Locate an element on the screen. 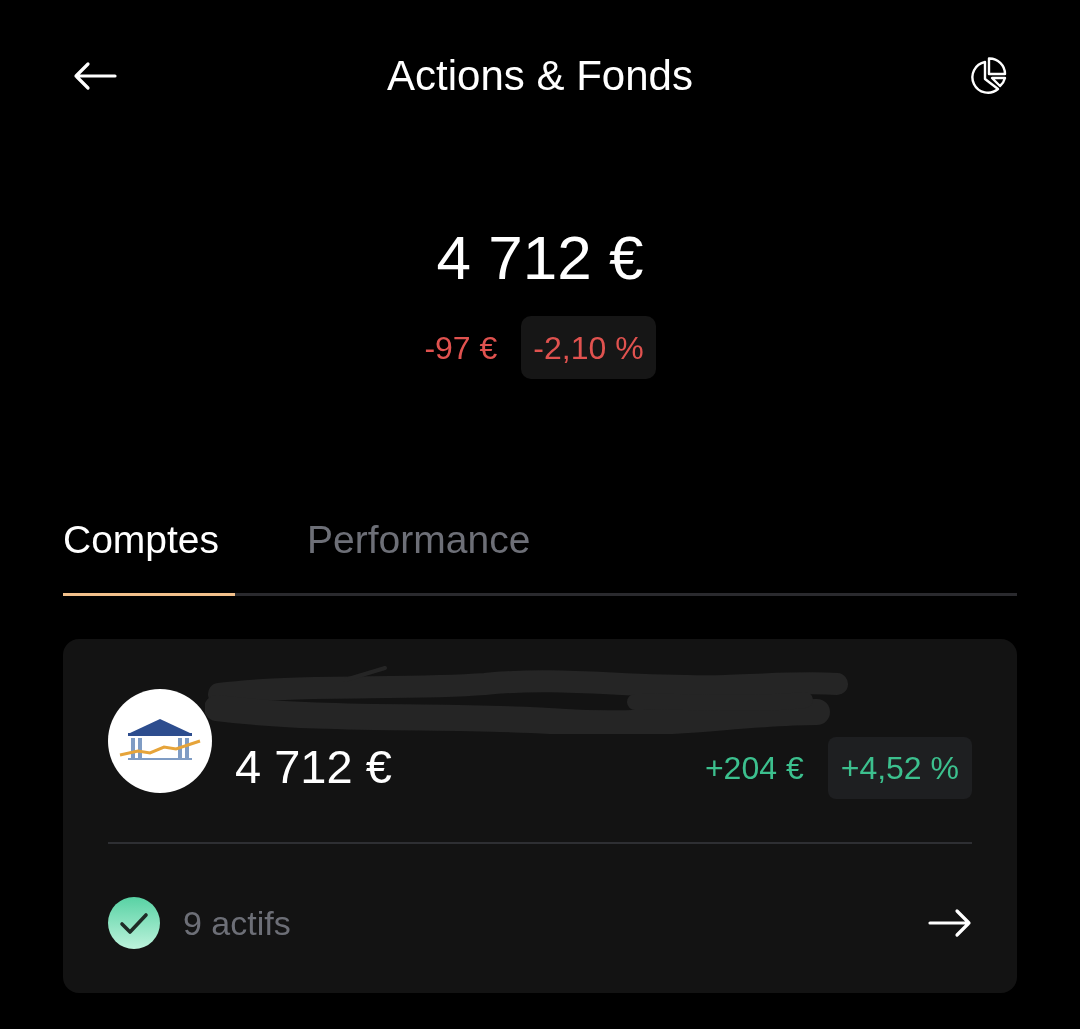 The image size is (1080, 1029). tab: Performance is located at coordinates (427, 555).